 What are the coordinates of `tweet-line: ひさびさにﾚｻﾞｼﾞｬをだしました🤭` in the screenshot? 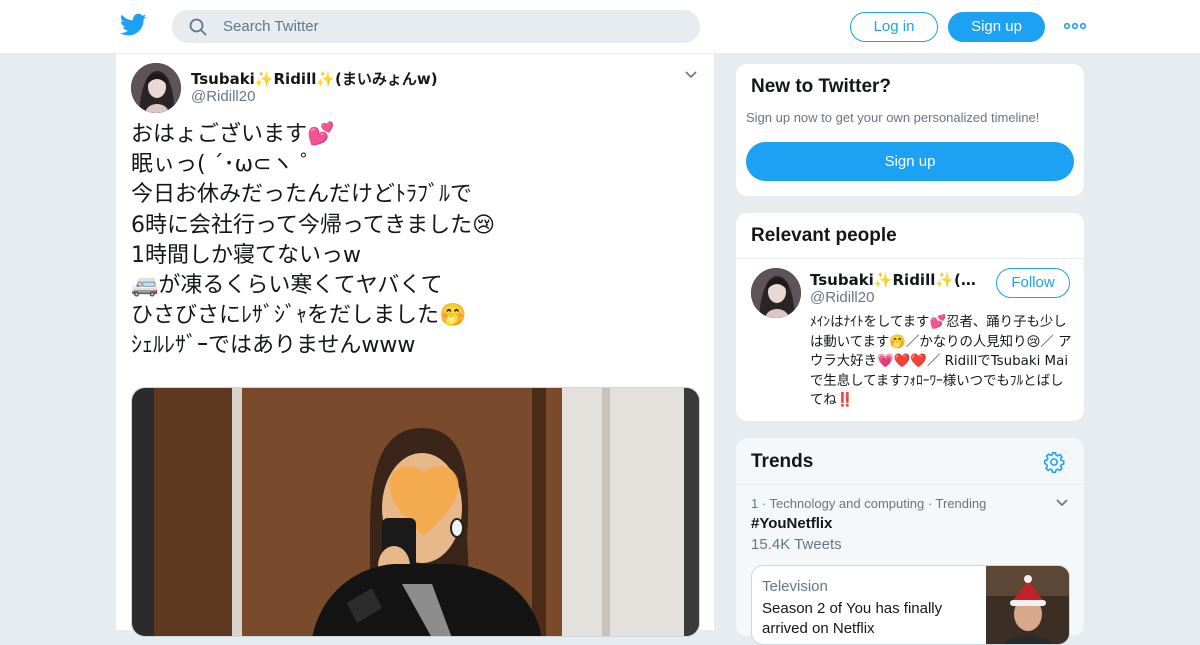 It's located at (299, 316).